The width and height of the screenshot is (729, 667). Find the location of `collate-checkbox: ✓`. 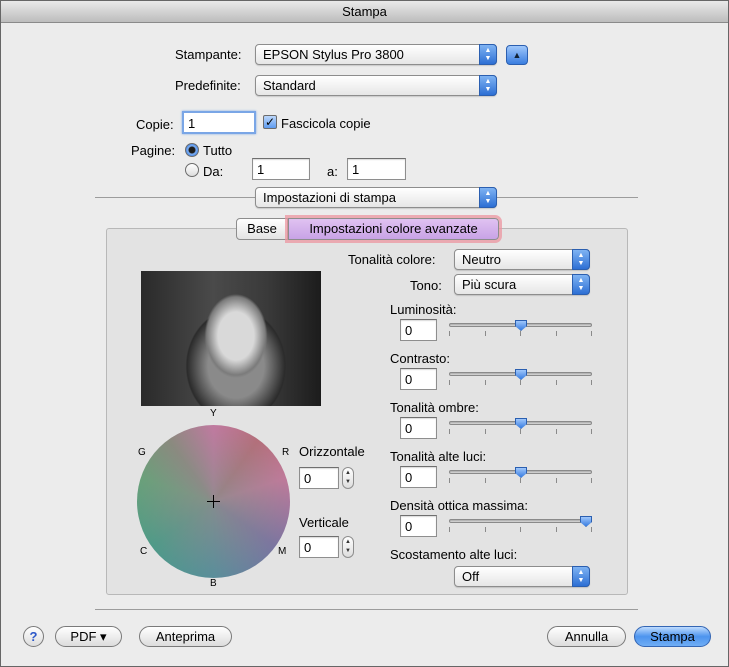

collate-checkbox: ✓ is located at coordinates (270, 122).